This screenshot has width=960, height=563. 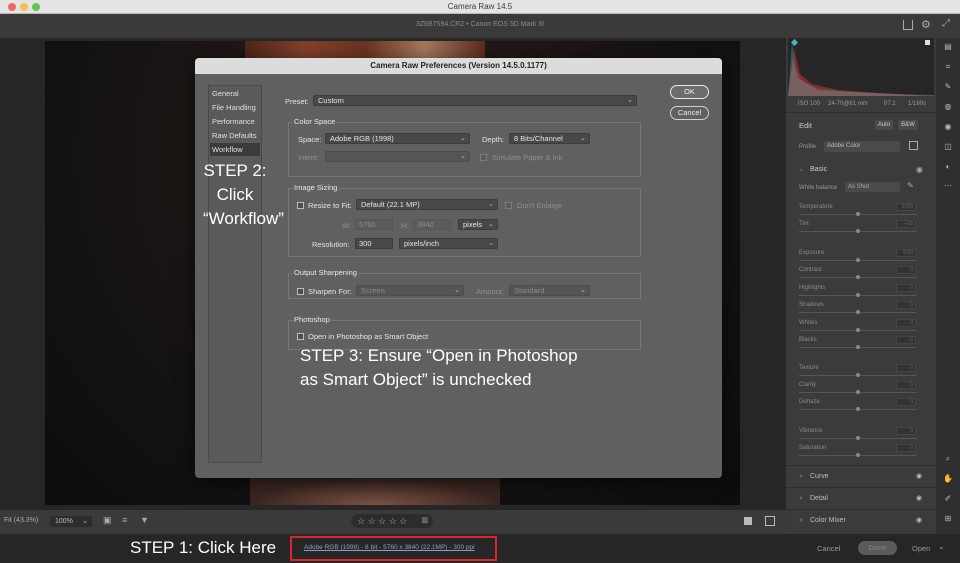 I want to click on photoshop-title: Photoshop, so click(x=312, y=319).